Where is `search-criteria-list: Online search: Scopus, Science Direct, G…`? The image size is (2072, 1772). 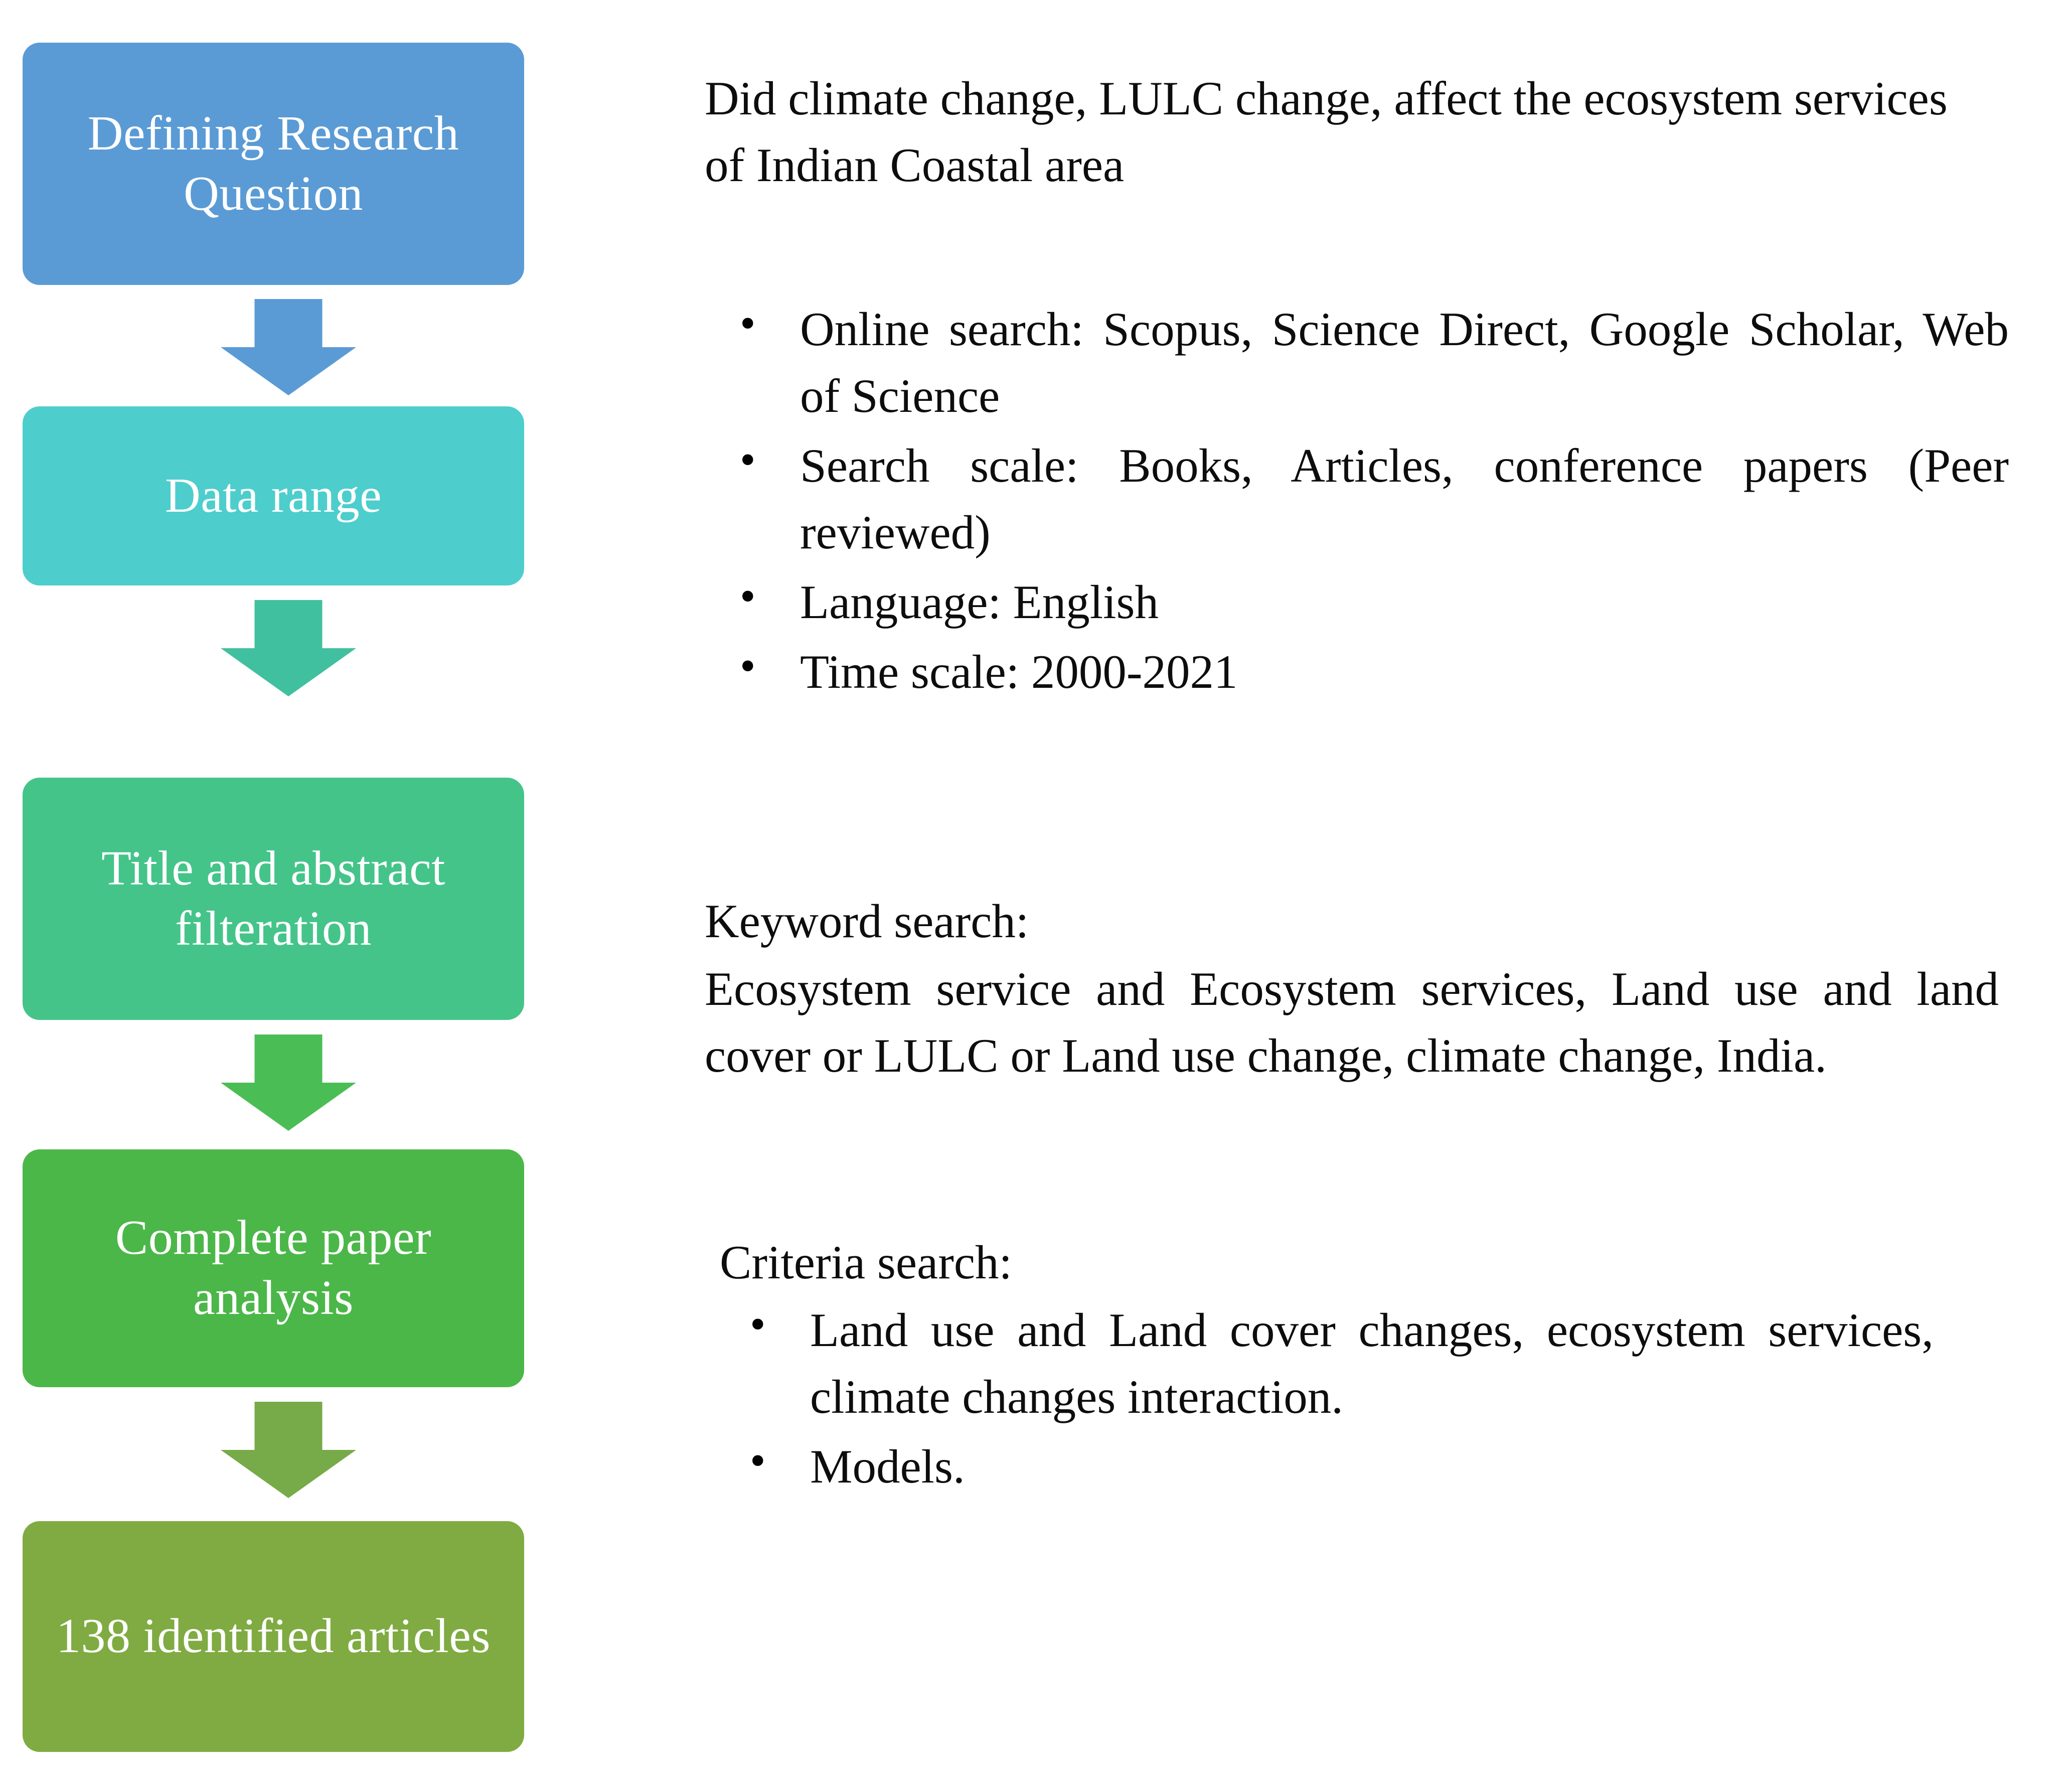 search-criteria-list: Online search: Scopus, Science Direct, G… is located at coordinates (1357, 500).